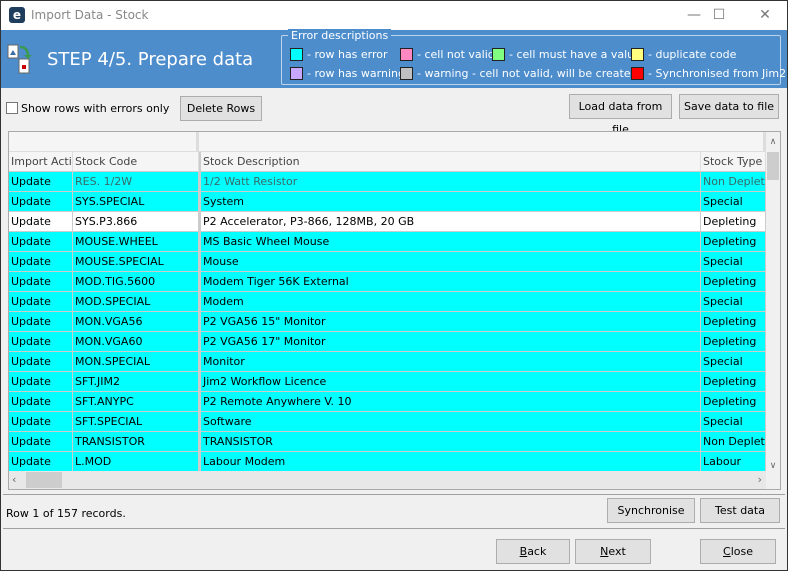  Describe the element at coordinates (450, 322) in the screenshot. I see `table-cell: P2 VGA56 15" Monitor` at that location.